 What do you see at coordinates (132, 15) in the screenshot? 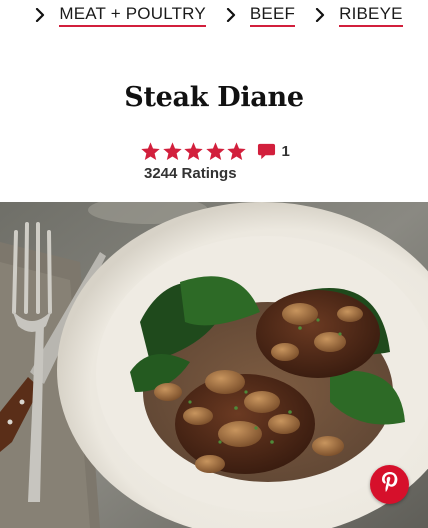
I see `breadcrumb-link-meat-poultry: MEAT + POULTRY` at bounding box center [132, 15].